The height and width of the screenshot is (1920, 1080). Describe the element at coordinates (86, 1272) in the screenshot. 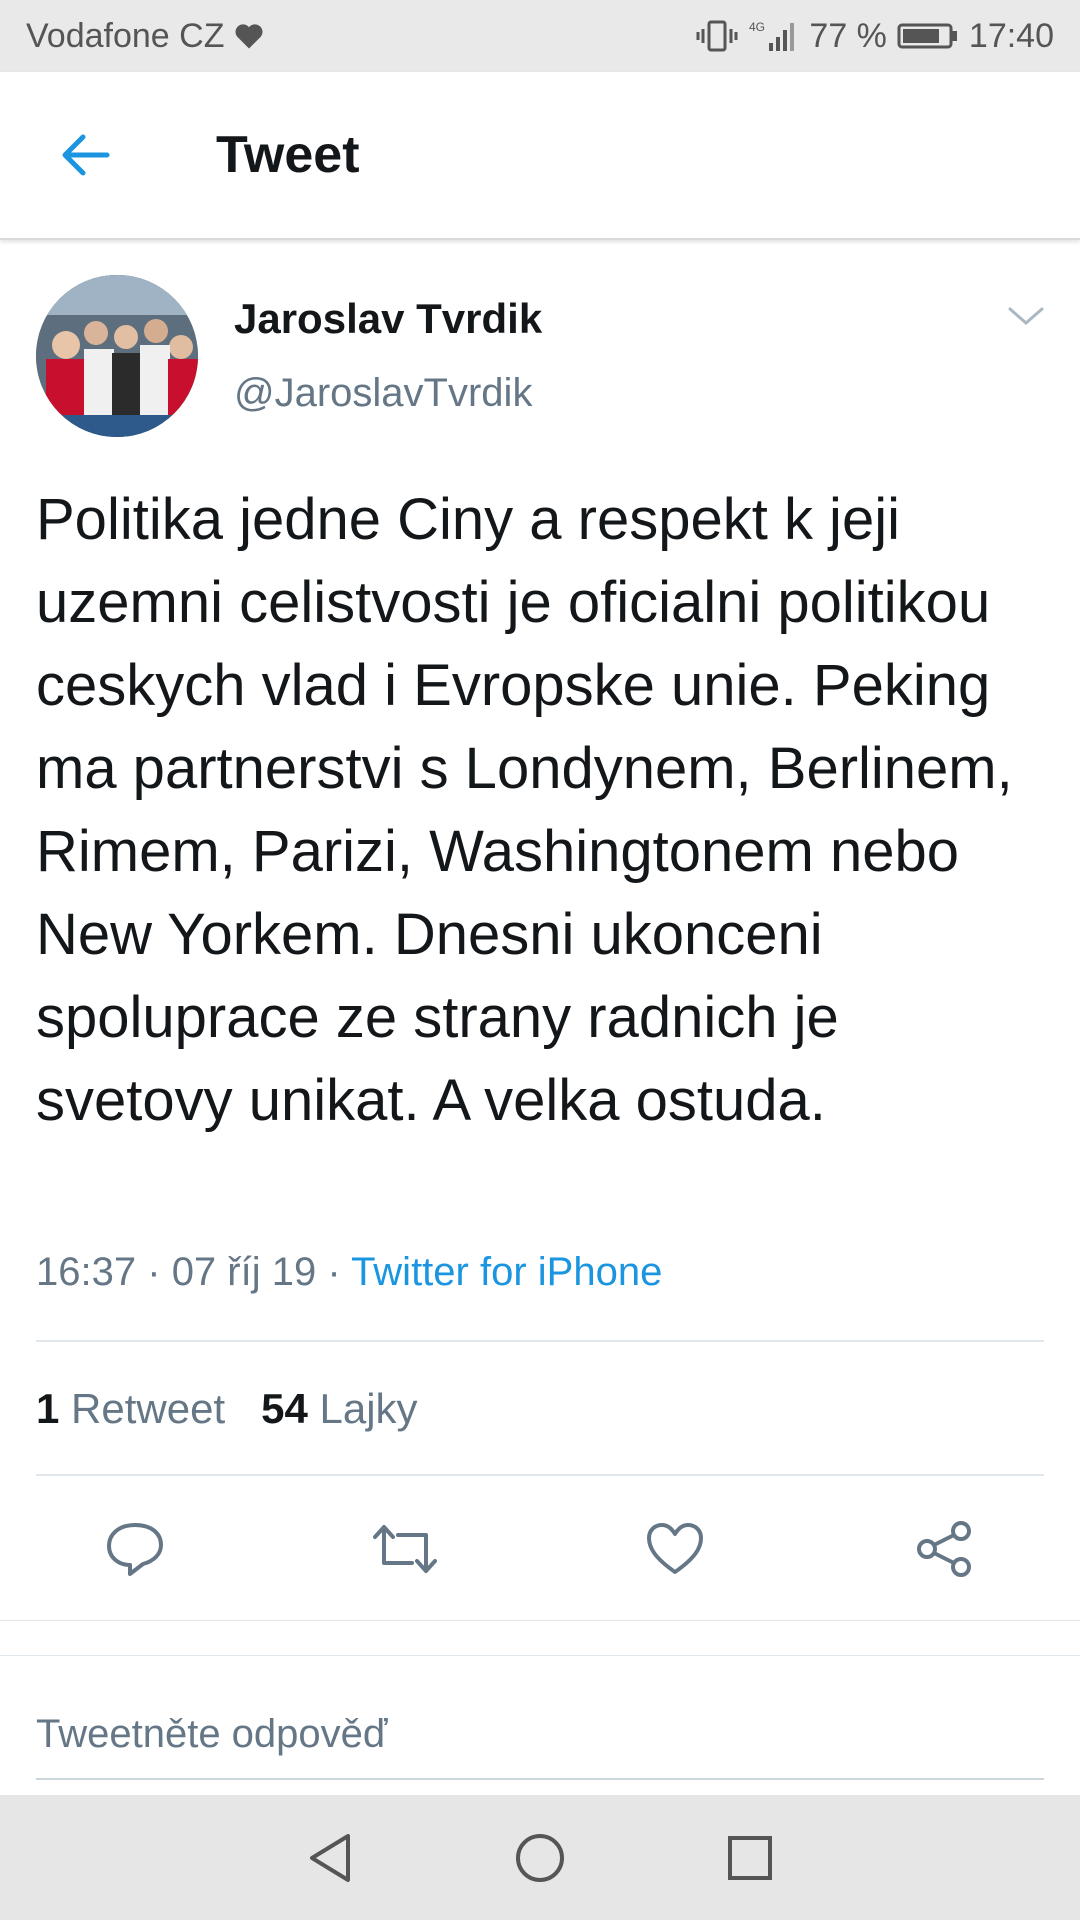

I see `tweet-time: 16:37` at that location.